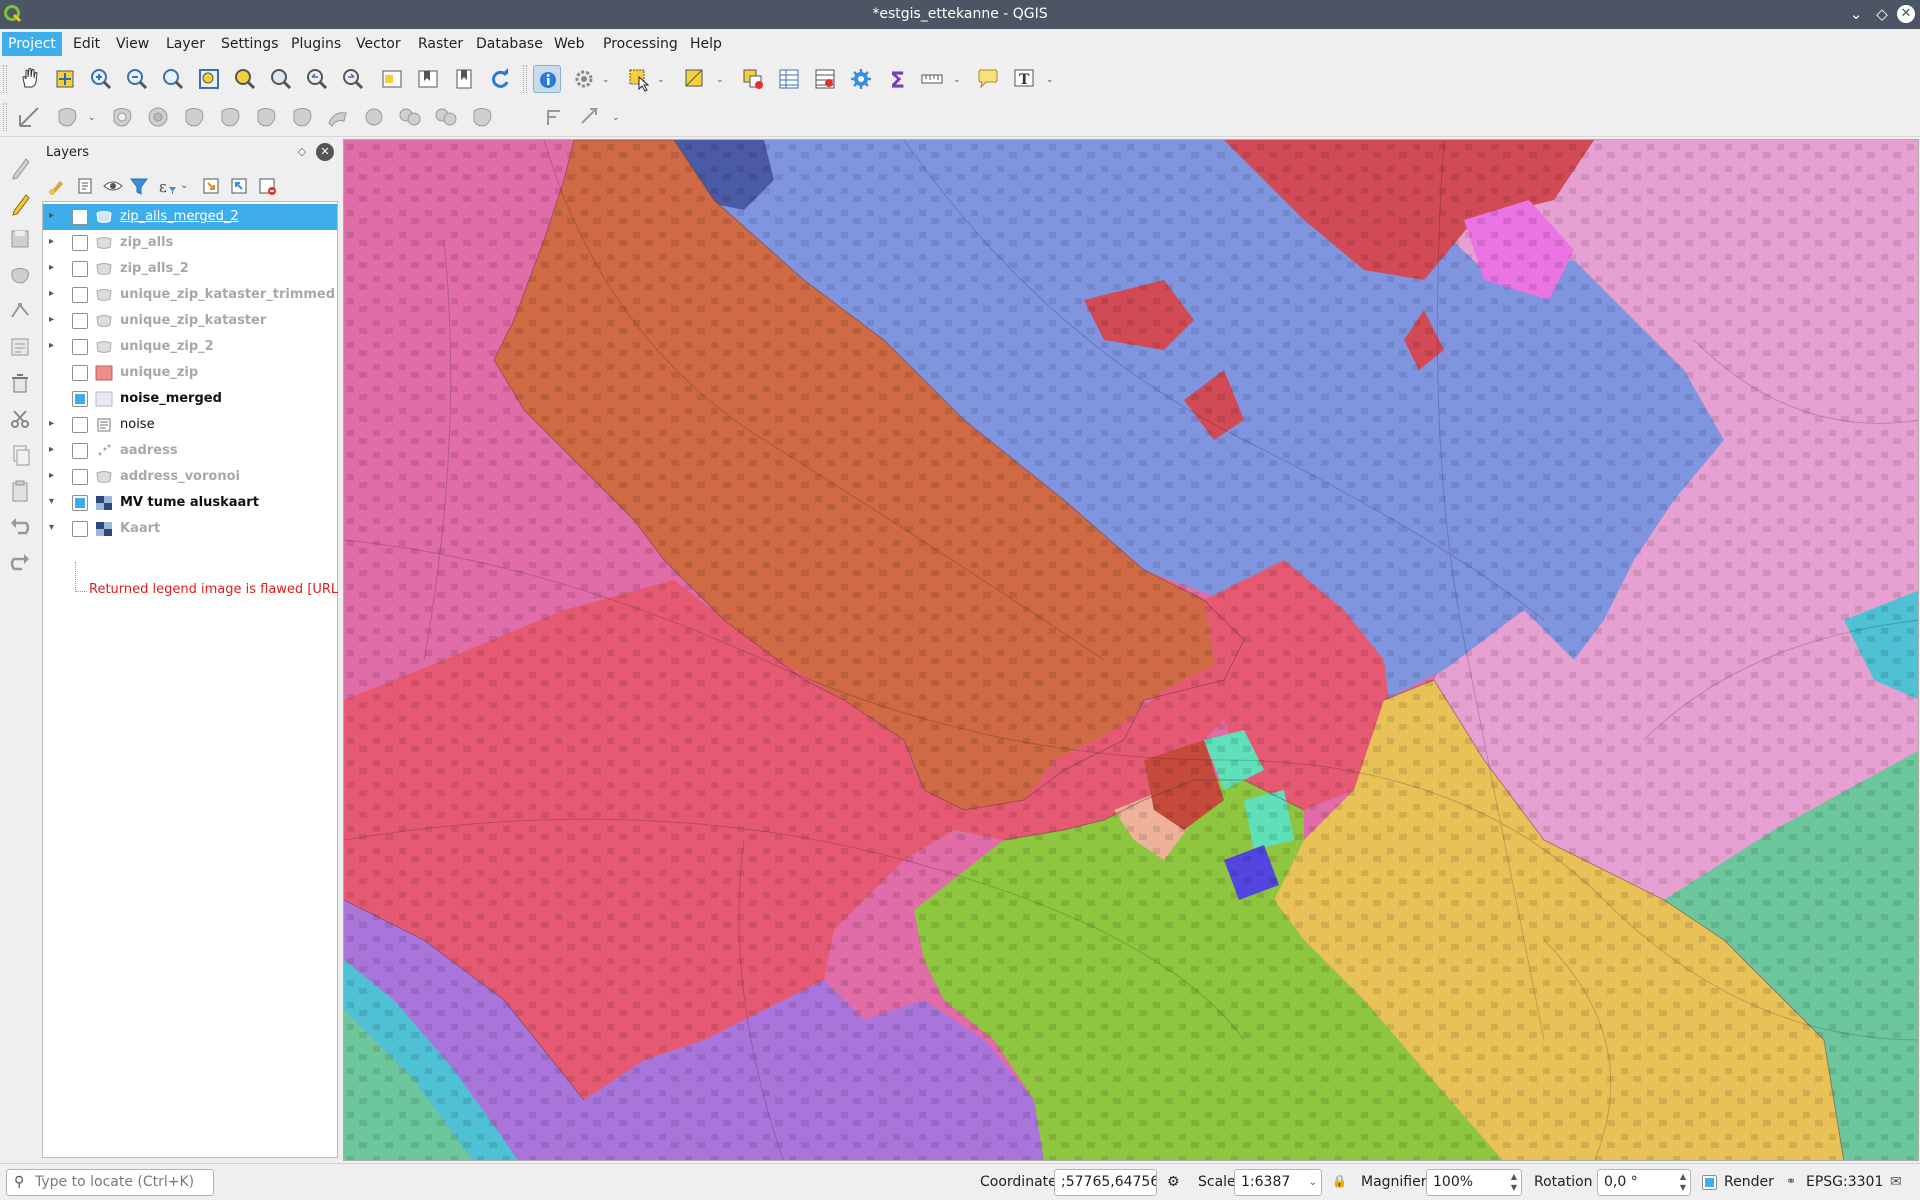 The width and height of the screenshot is (1920, 1200). Describe the element at coordinates (590, 117) in the screenshot. I see `reverse-line-icon` at that location.